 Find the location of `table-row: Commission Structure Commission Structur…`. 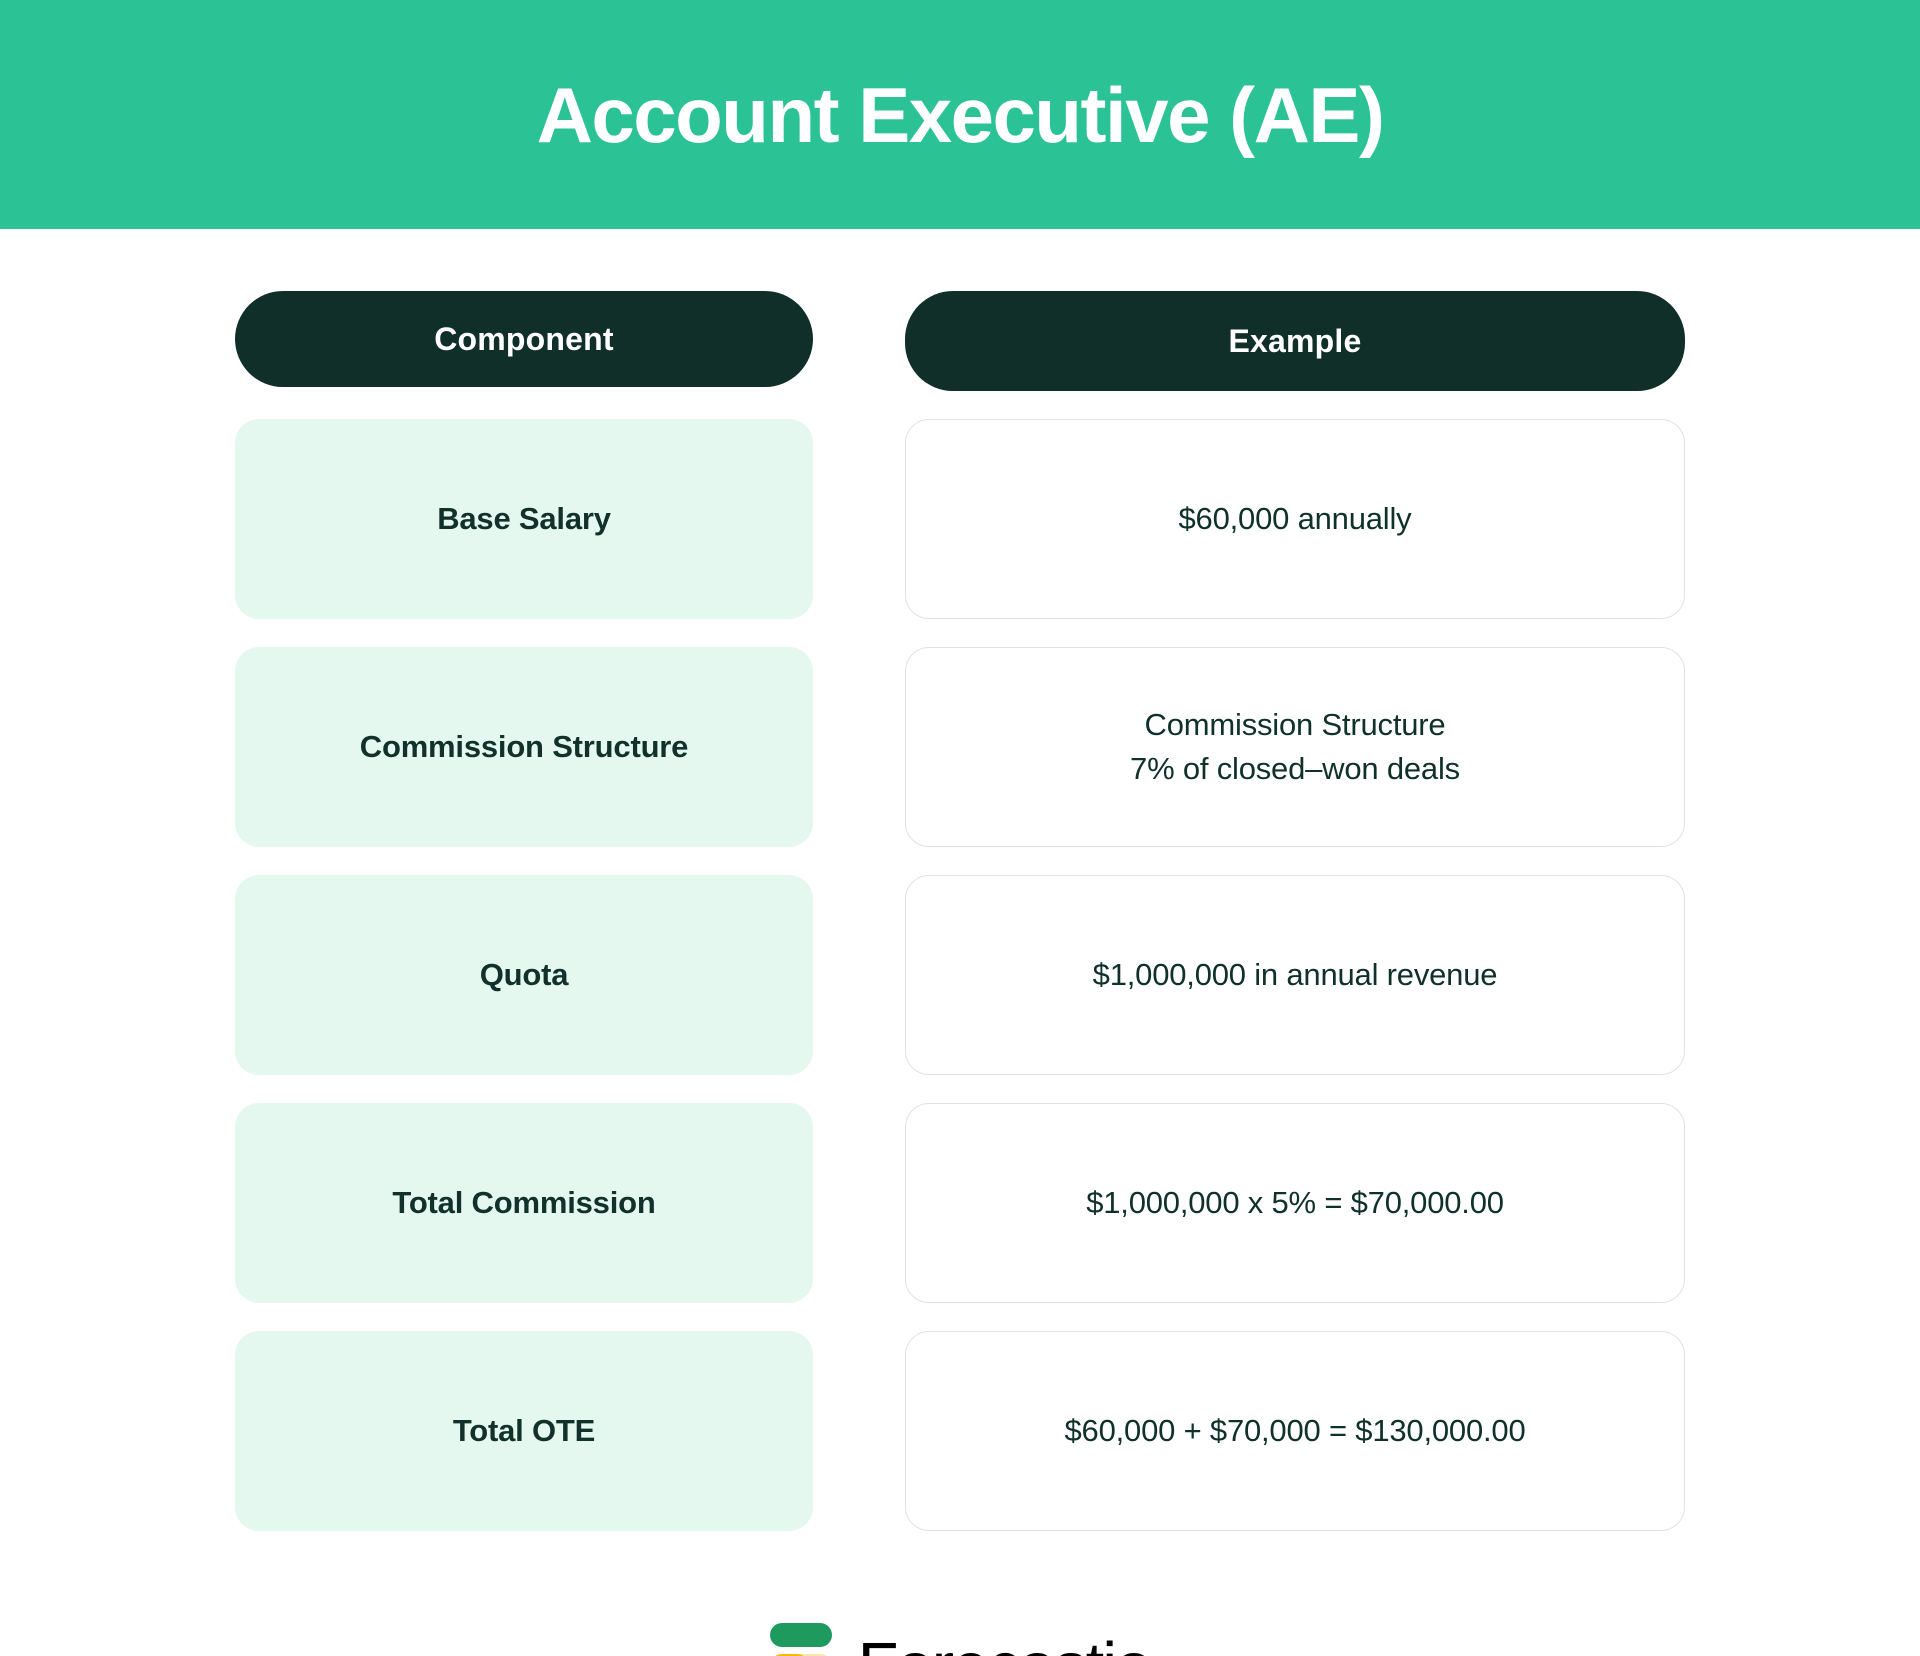

table-row: Commission Structure Commission Structur… is located at coordinates (960, 747).